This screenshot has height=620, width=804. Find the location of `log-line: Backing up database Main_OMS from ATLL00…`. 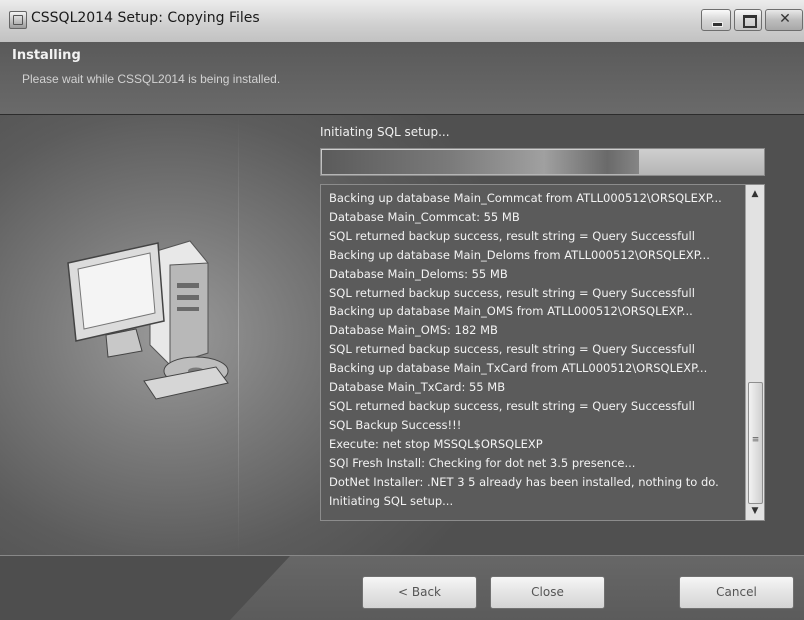

log-line: Backing up database Main_OMS from ATLL00… is located at coordinates (511, 311).